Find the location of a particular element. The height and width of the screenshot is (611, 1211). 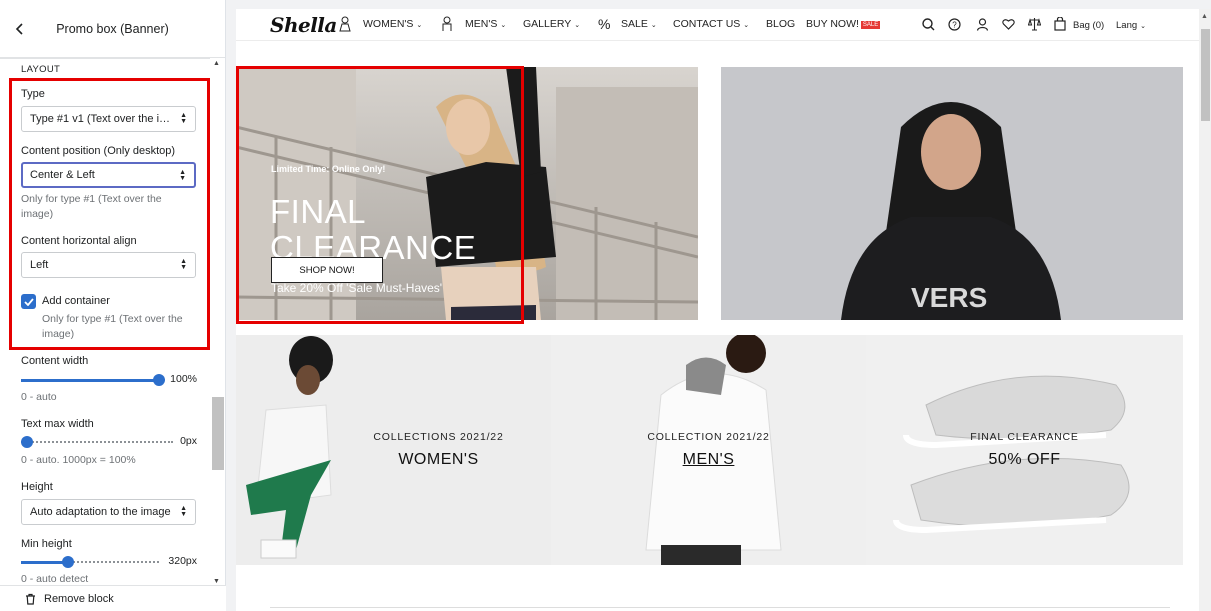

content-width-slider is located at coordinates (93, 380).